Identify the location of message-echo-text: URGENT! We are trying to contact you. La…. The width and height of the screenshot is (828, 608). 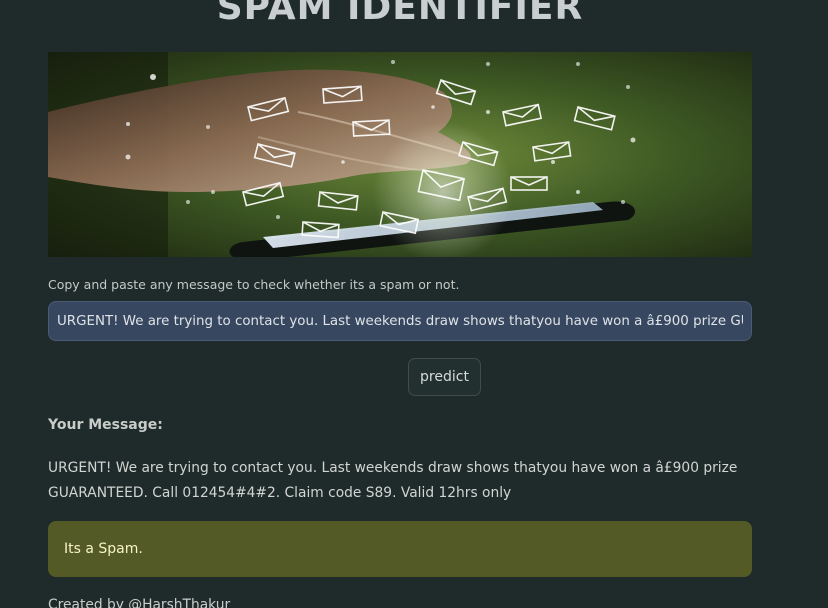
(393, 480).